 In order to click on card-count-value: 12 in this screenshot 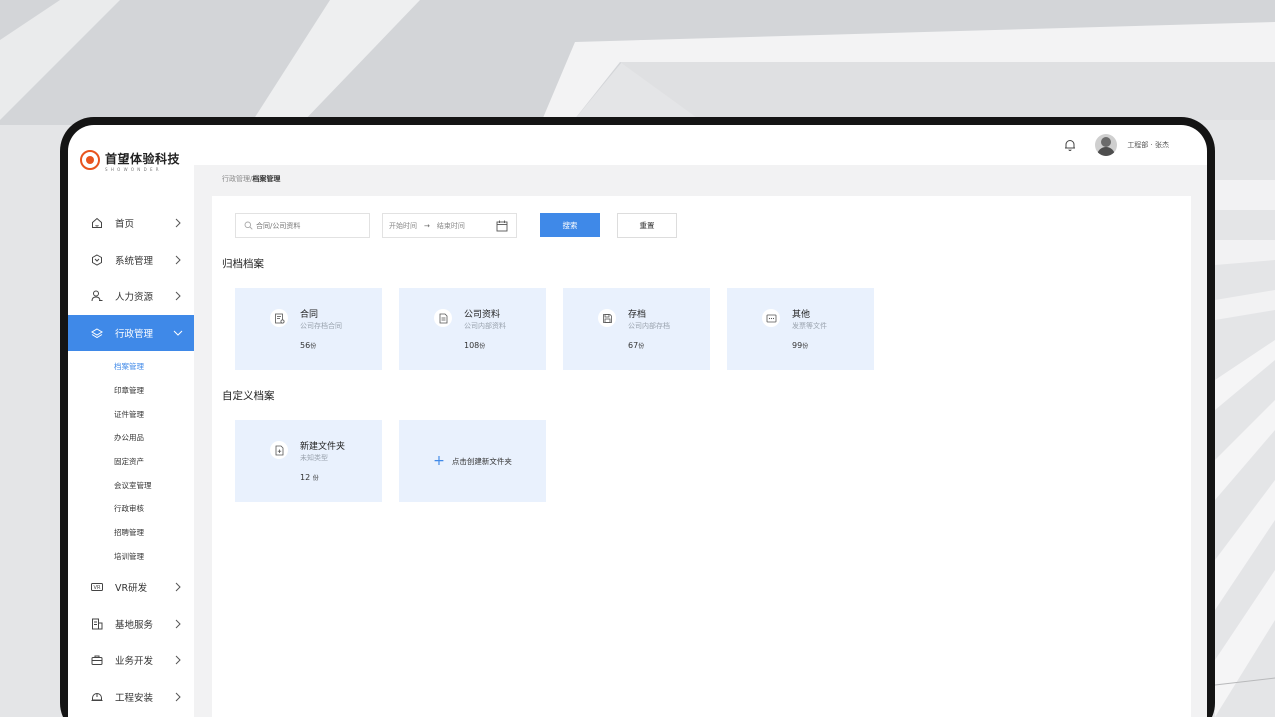, I will do `click(305, 477)`.